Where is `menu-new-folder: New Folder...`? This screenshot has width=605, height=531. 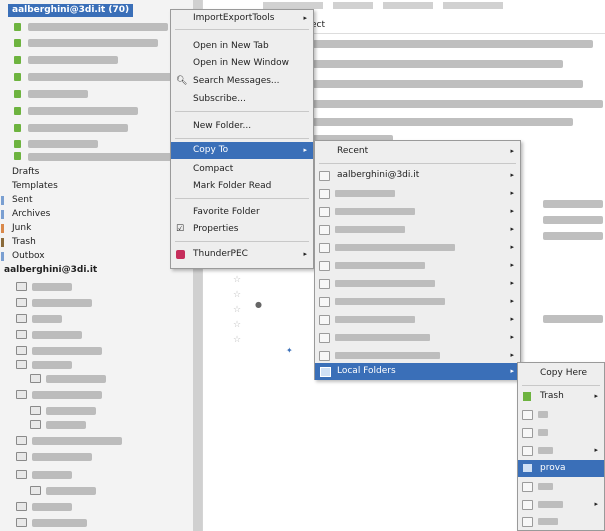
menu-new-folder: New Folder... is located at coordinates (242, 126).